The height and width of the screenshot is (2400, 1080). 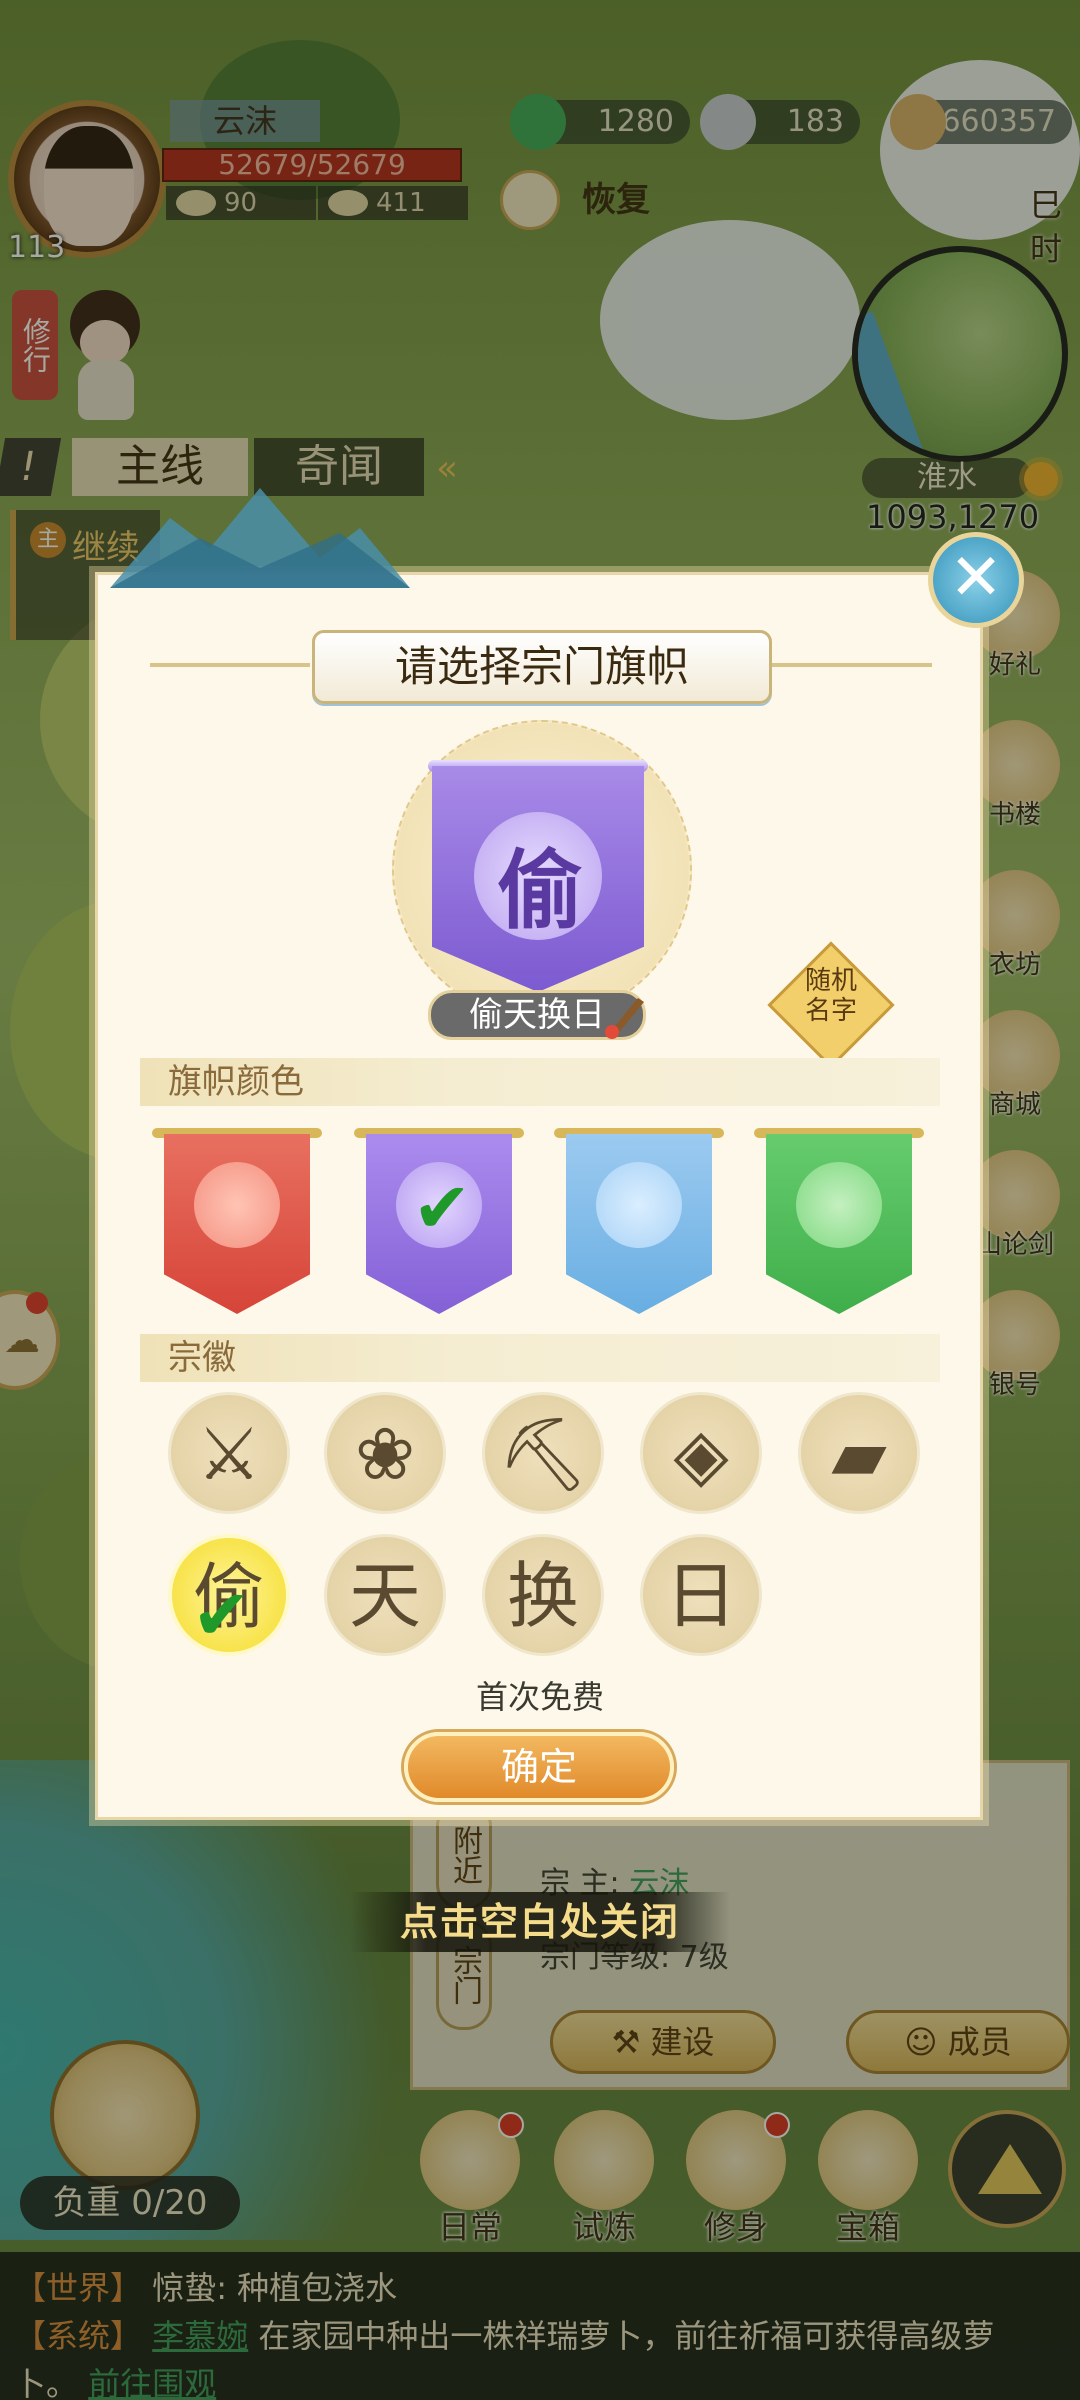 I want to click on coin-icon: ◈, so click(x=701, y=1454).